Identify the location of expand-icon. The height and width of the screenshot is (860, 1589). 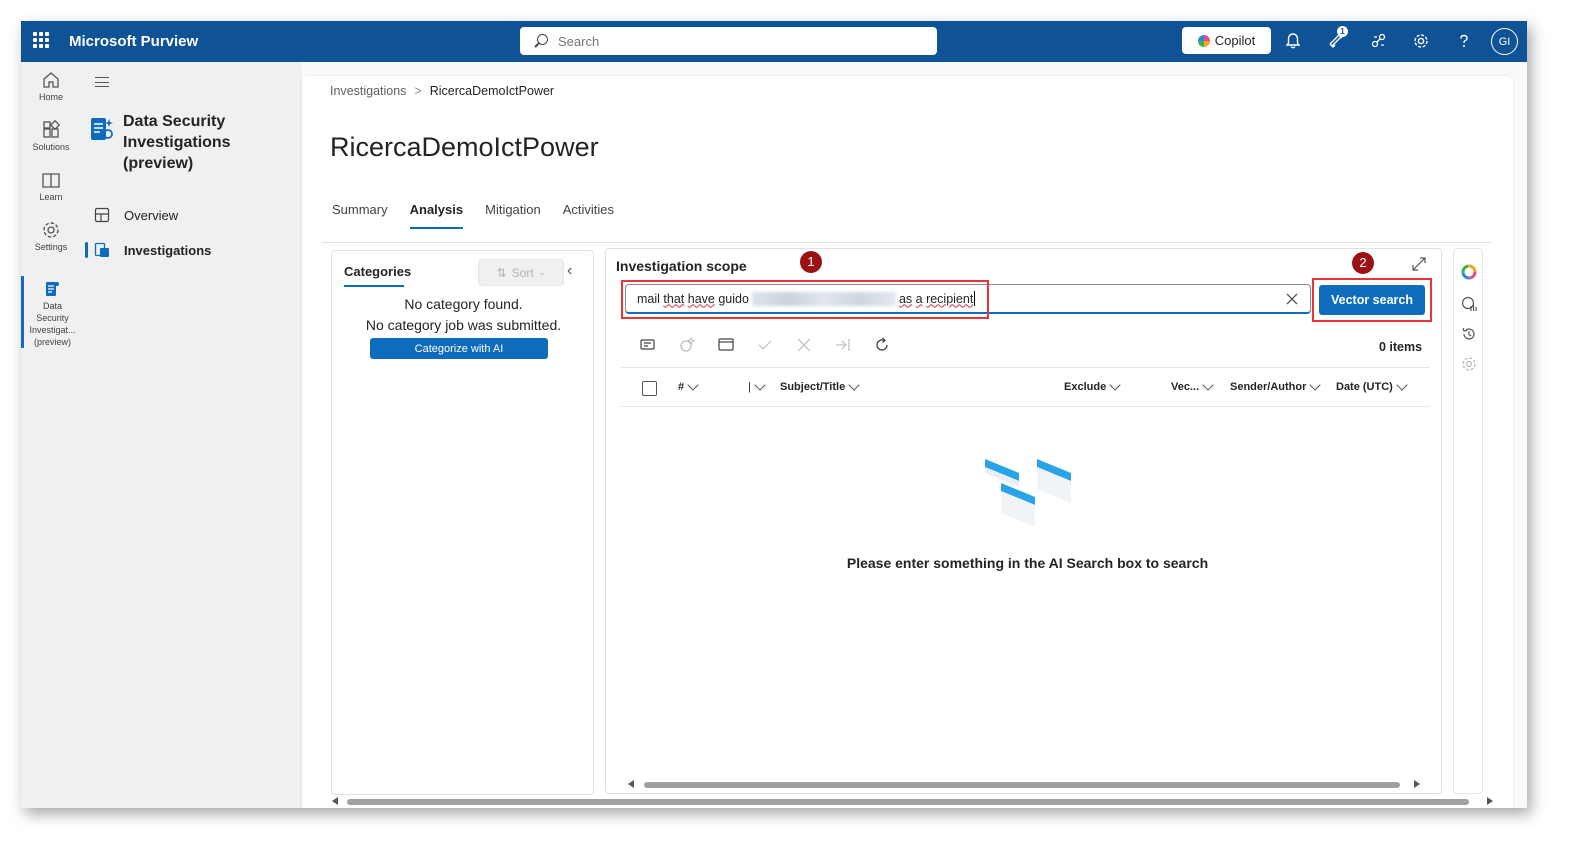
(1419, 264).